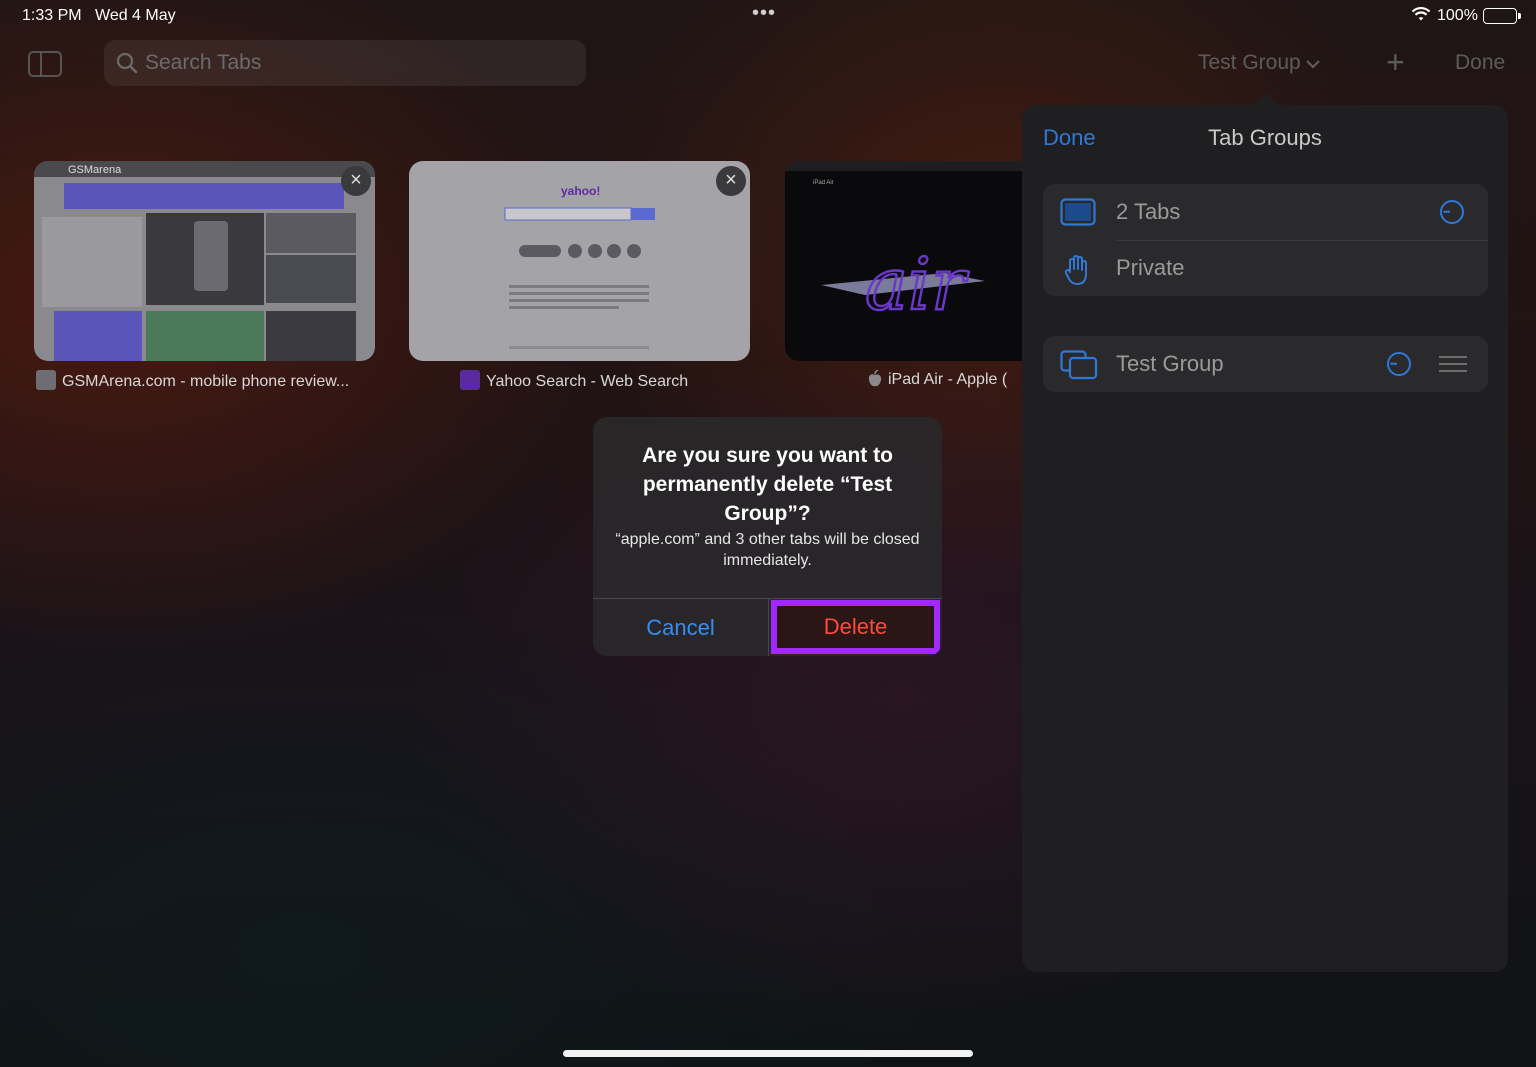 The image size is (1536, 1067). I want to click on tab-overview-toolbar: Search Tabs Test Group + Done, so click(768, 65).